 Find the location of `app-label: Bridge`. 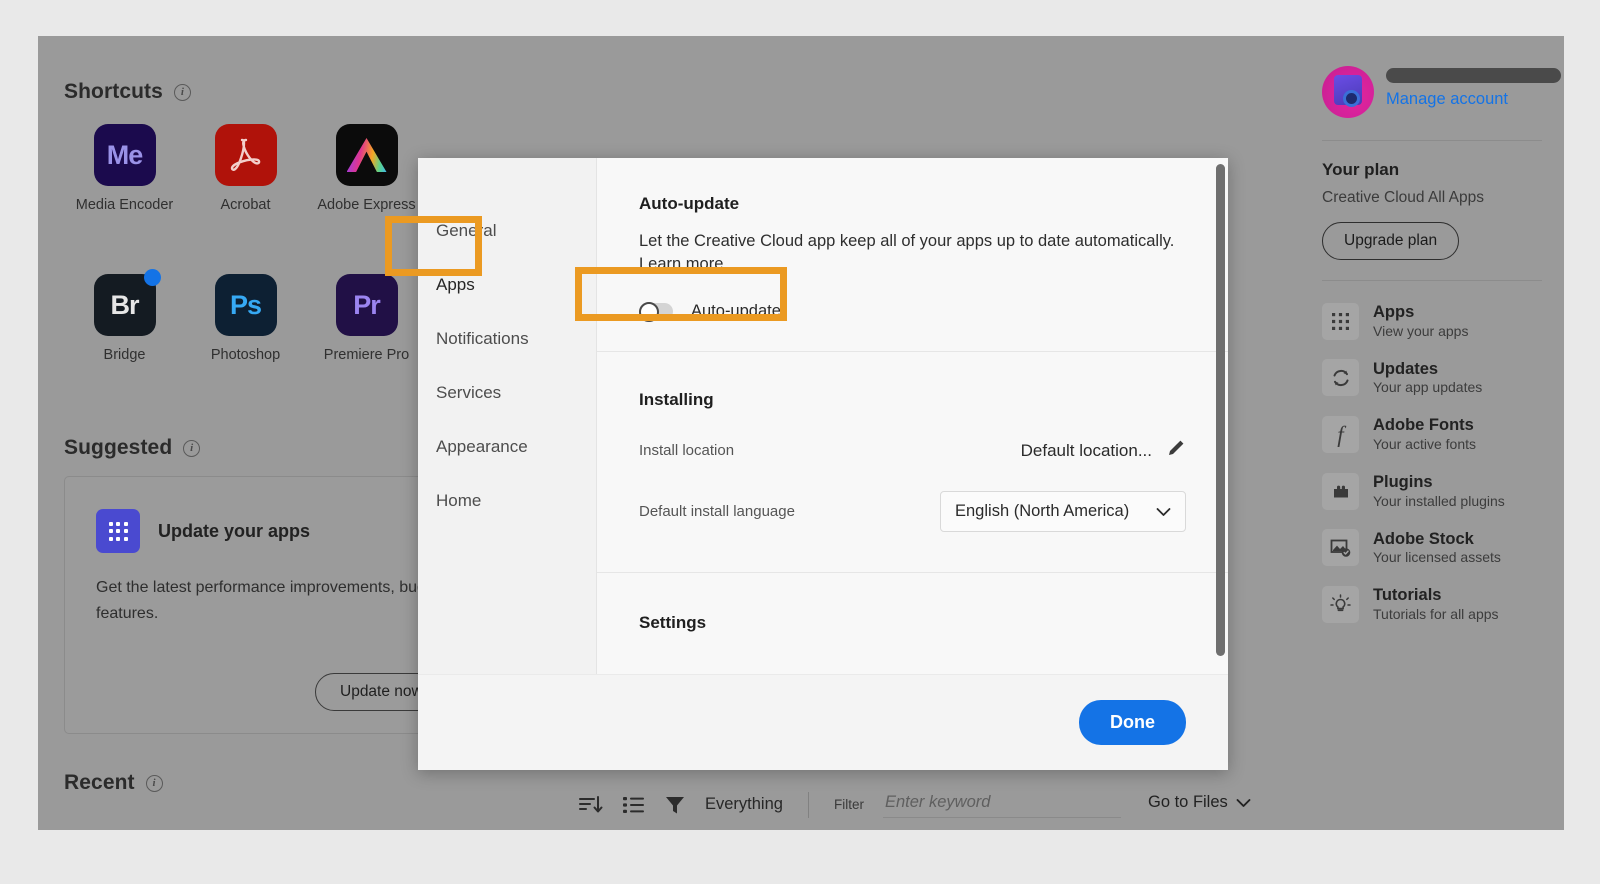

app-label: Bridge is located at coordinates (124, 355).